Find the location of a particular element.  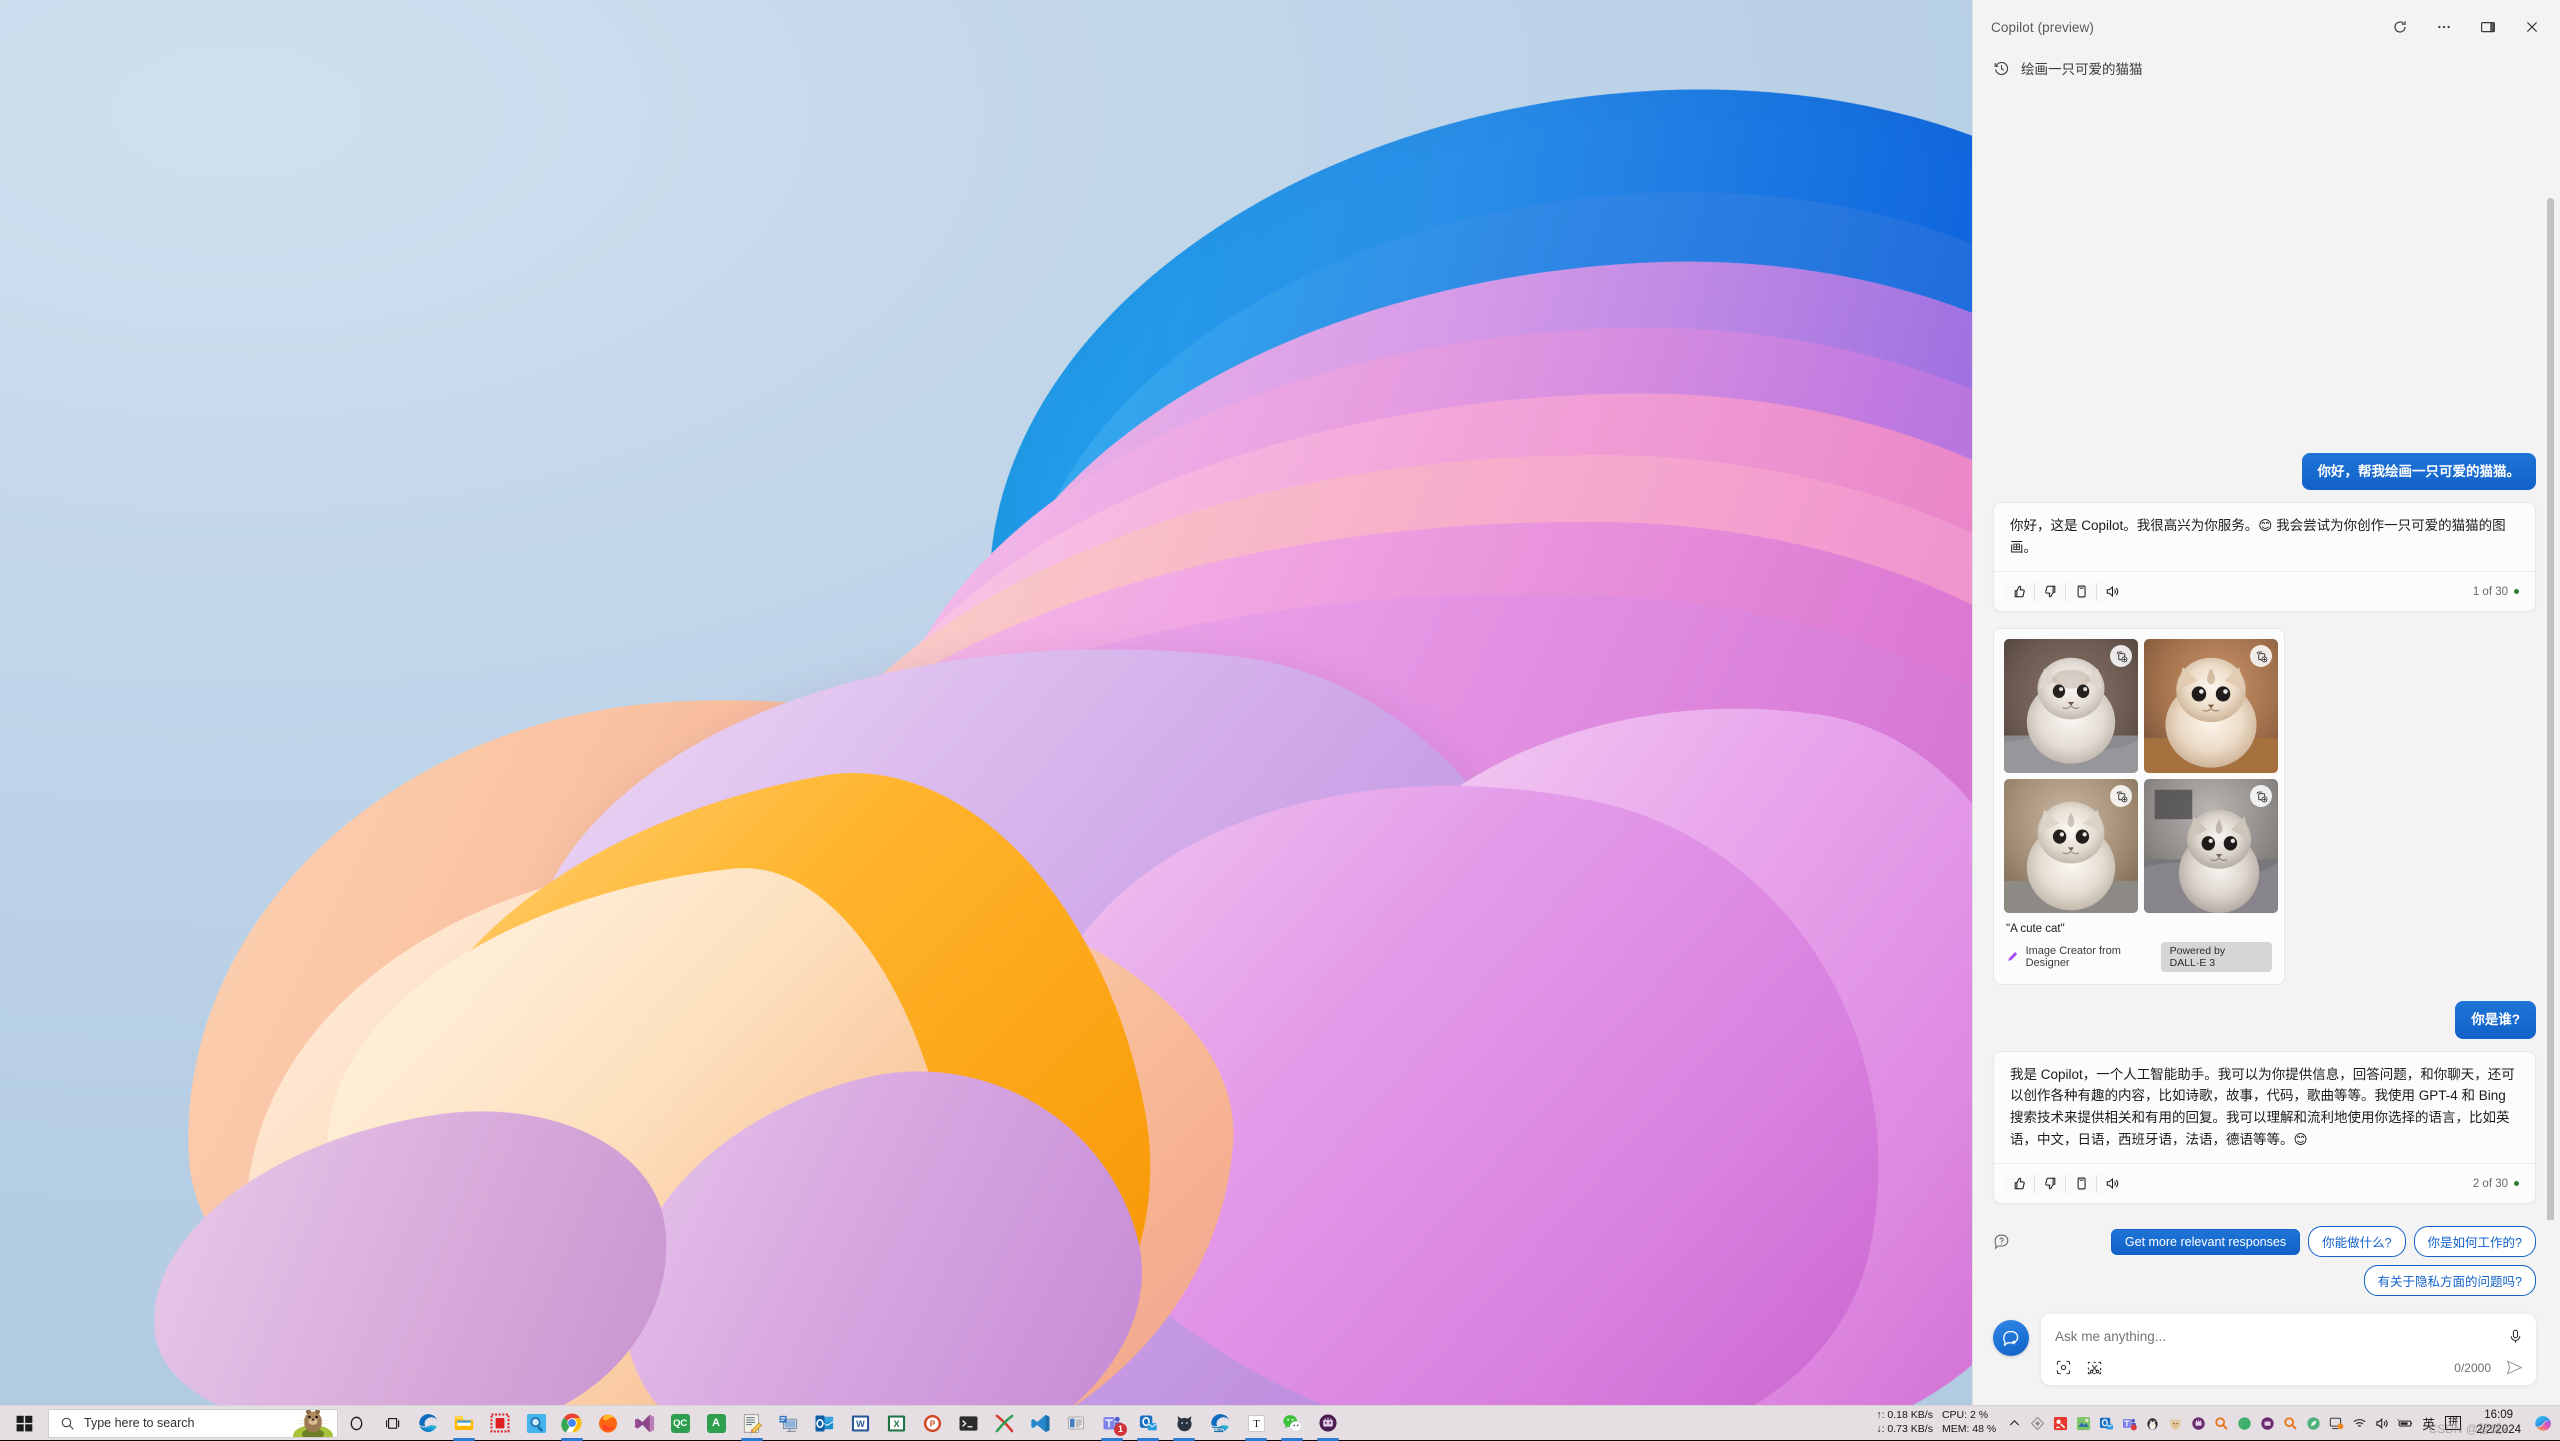

suggestions-help-button is located at coordinates (2001, 1241).